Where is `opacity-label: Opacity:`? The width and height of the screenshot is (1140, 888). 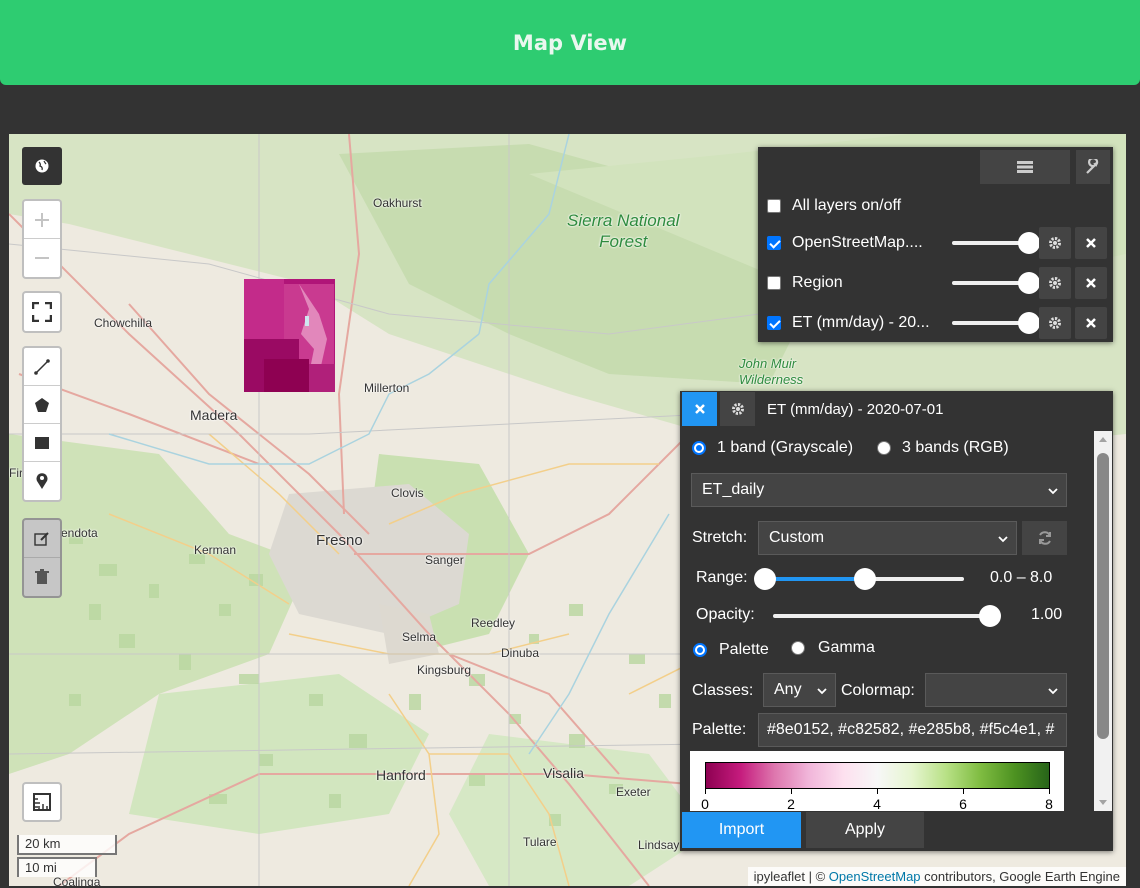
opacity-label: Opacity: is located at coordinates (725, 614).